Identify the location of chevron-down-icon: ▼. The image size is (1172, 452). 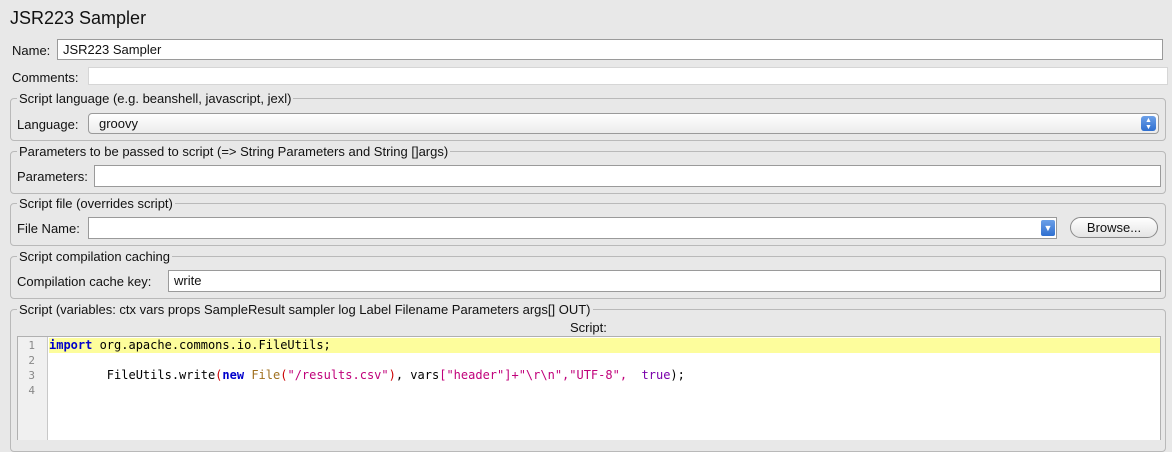
(1048, 228).